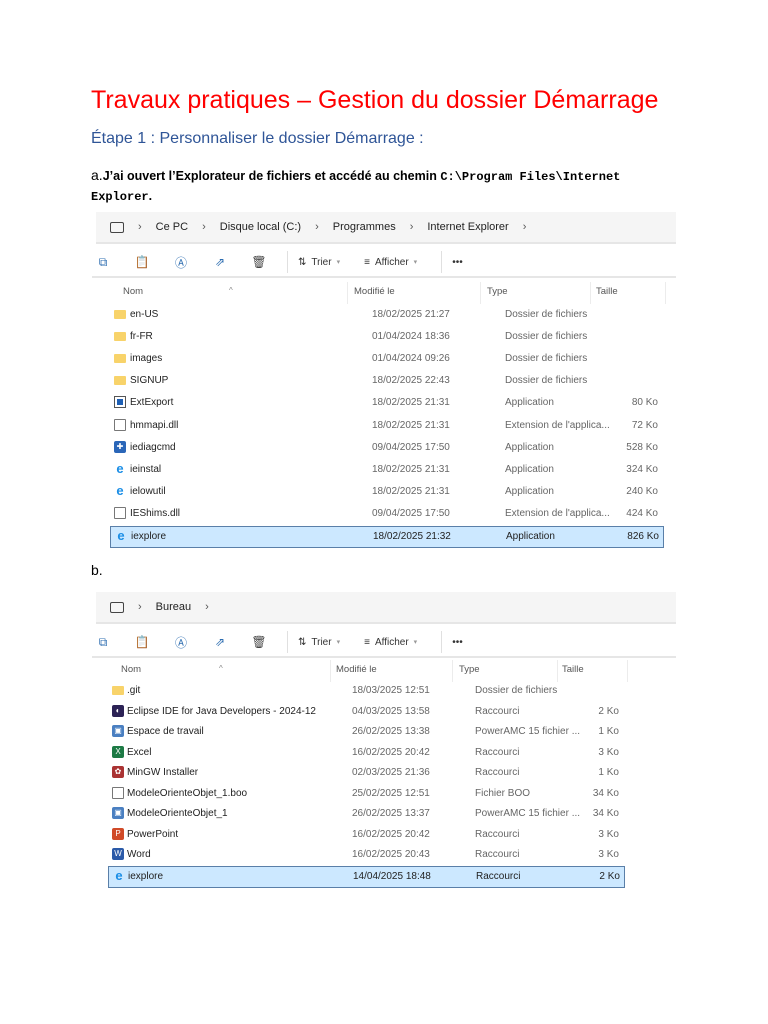 Image resolution: width=768 pixels, height=1024 pixels. I want to click on breadcrumb-item: Ce PC, so click(172, 227).